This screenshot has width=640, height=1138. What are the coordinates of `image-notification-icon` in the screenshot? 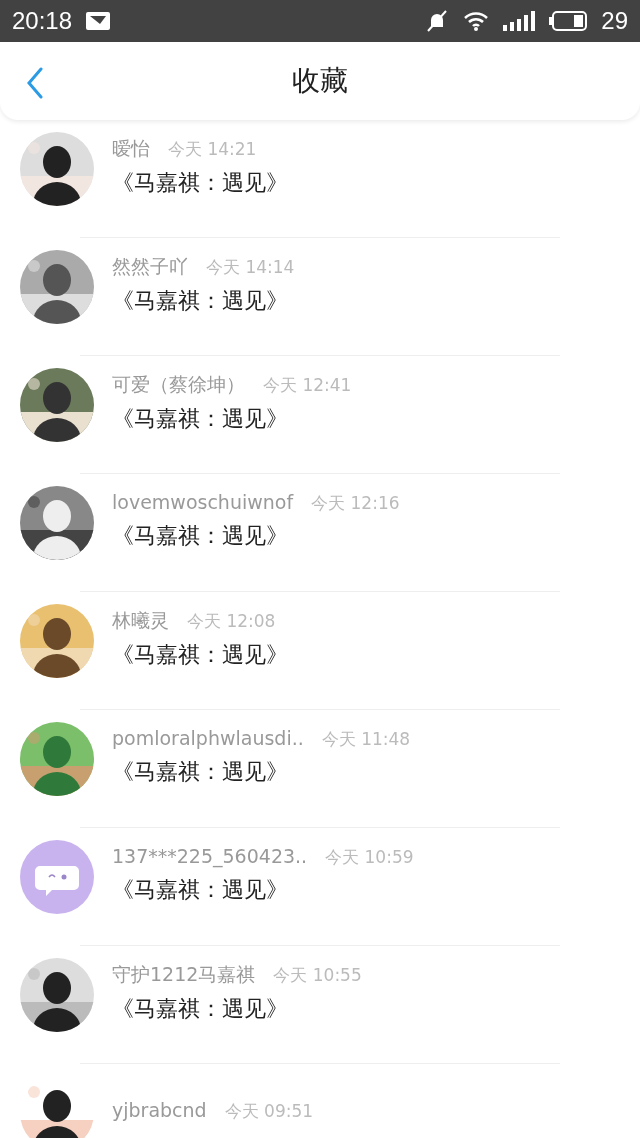 It's located at (98, 21).